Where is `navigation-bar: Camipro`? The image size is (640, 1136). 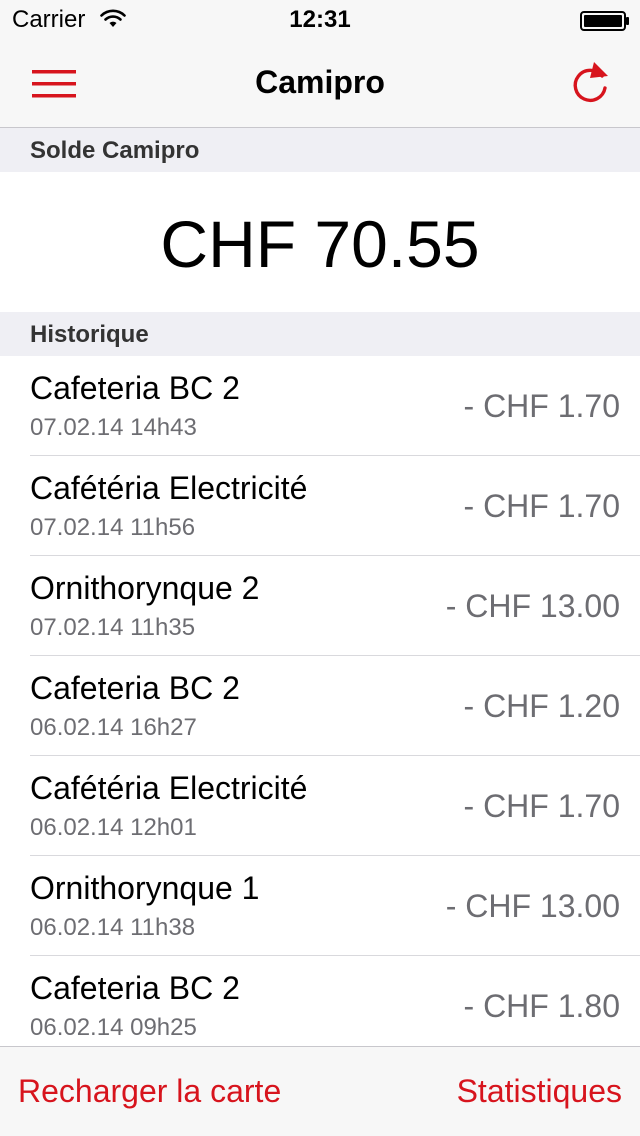 navigation-bar: Camipro is located at coordinates (320, 84).